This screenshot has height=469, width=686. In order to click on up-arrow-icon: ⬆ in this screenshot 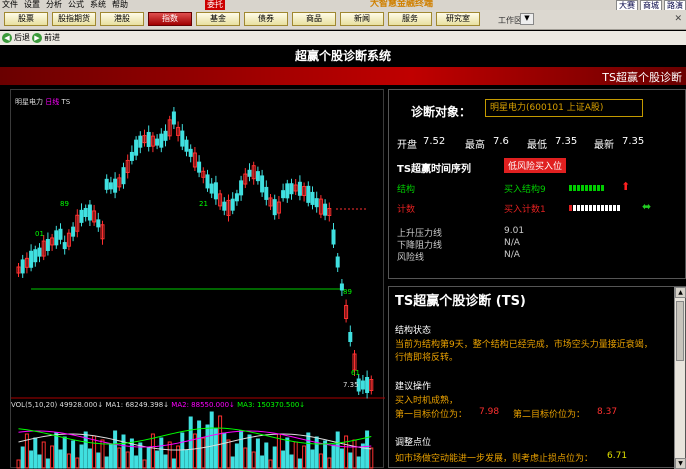, I will do `click(626, 186)`.